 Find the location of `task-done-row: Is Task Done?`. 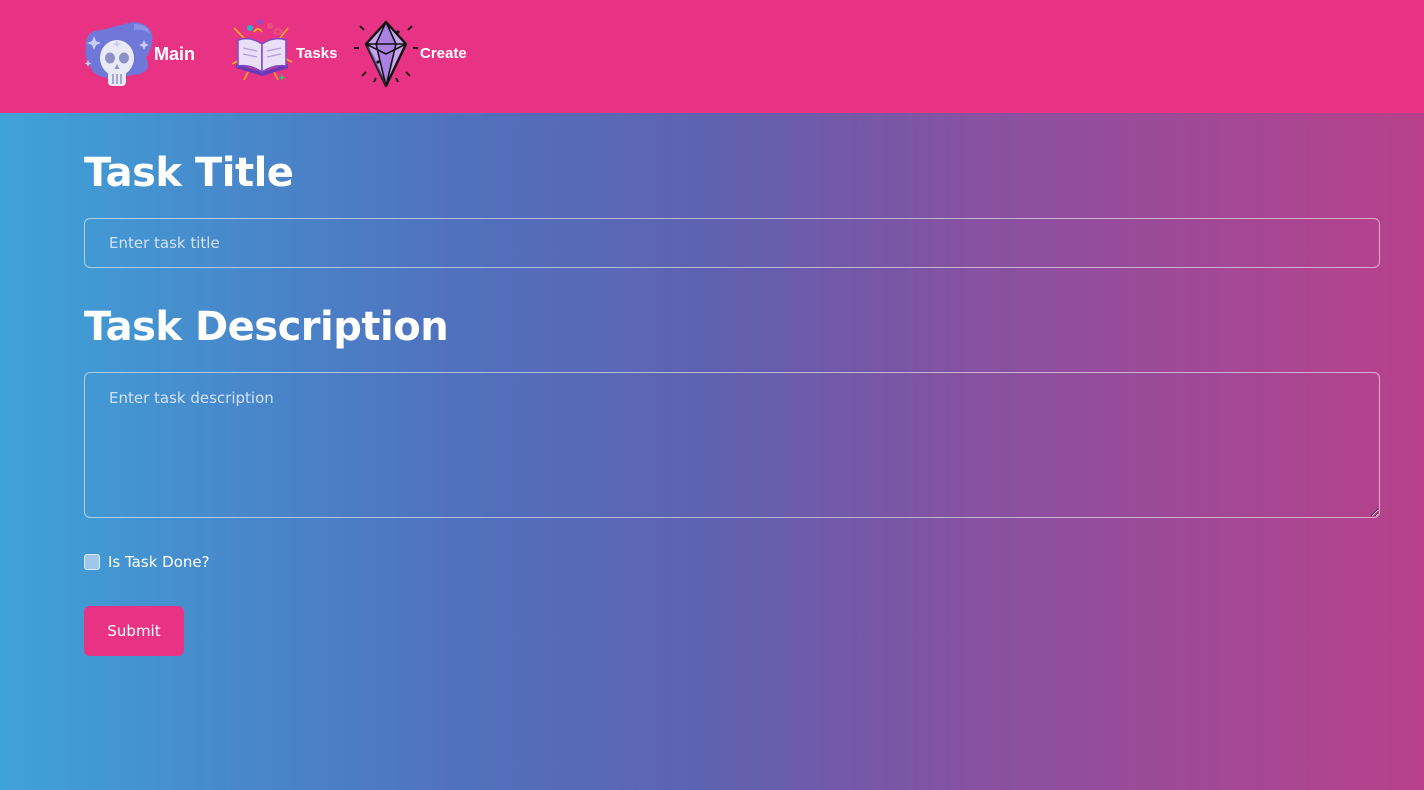

task-done-row: Is Task Done? is located at coordinates (147, 562).